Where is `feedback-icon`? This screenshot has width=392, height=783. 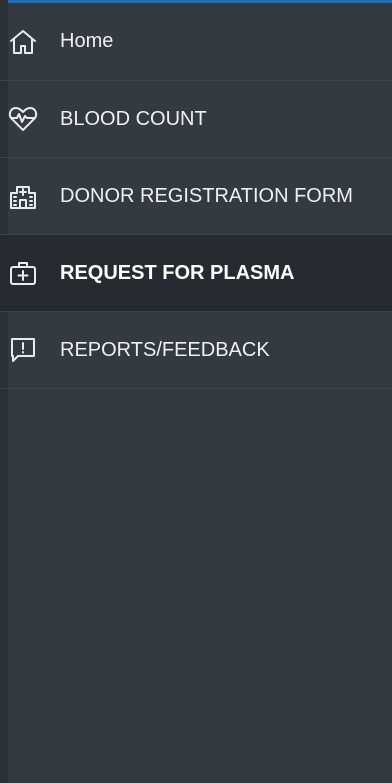 feedback-icon is located at coordinates (23, 350).